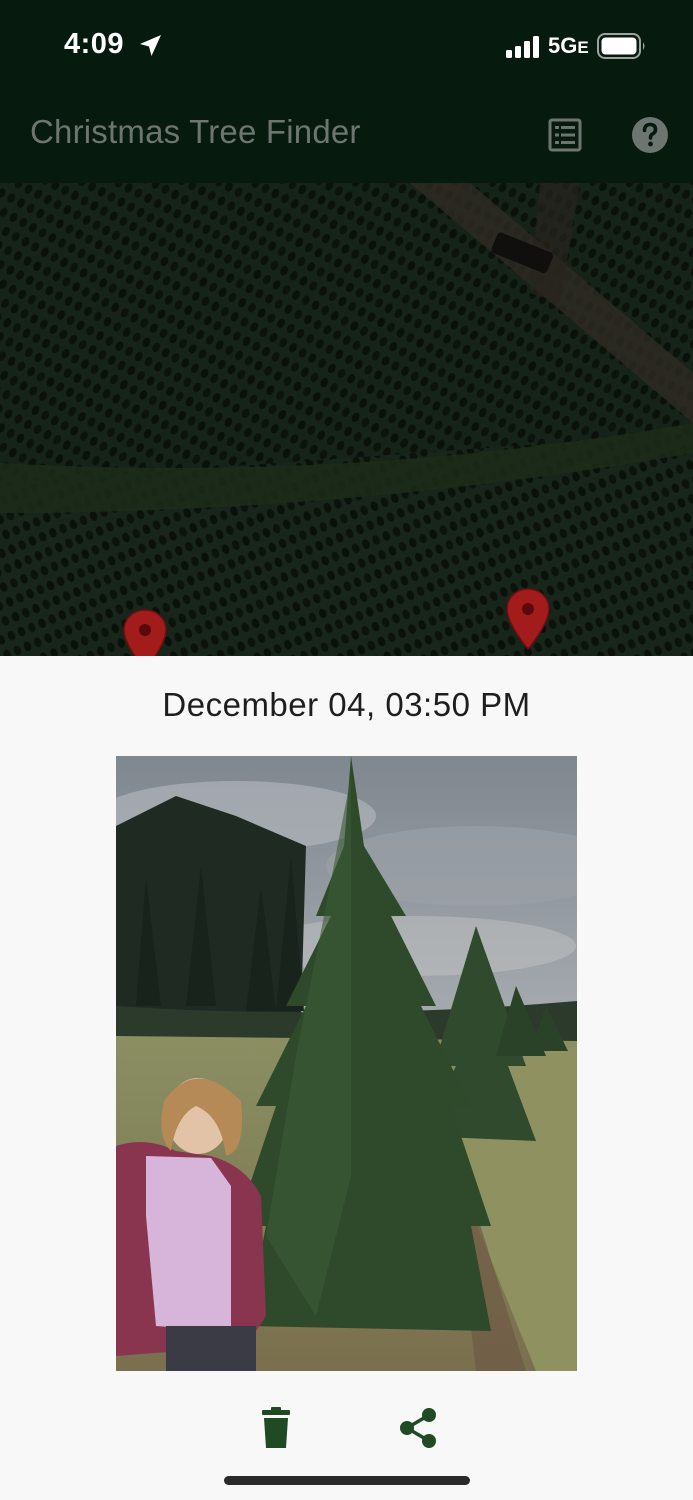 The image size is (693, 1500). Describe the element at coordinates (522, 47) in the screenshot. I see `signal-icon` at that location.